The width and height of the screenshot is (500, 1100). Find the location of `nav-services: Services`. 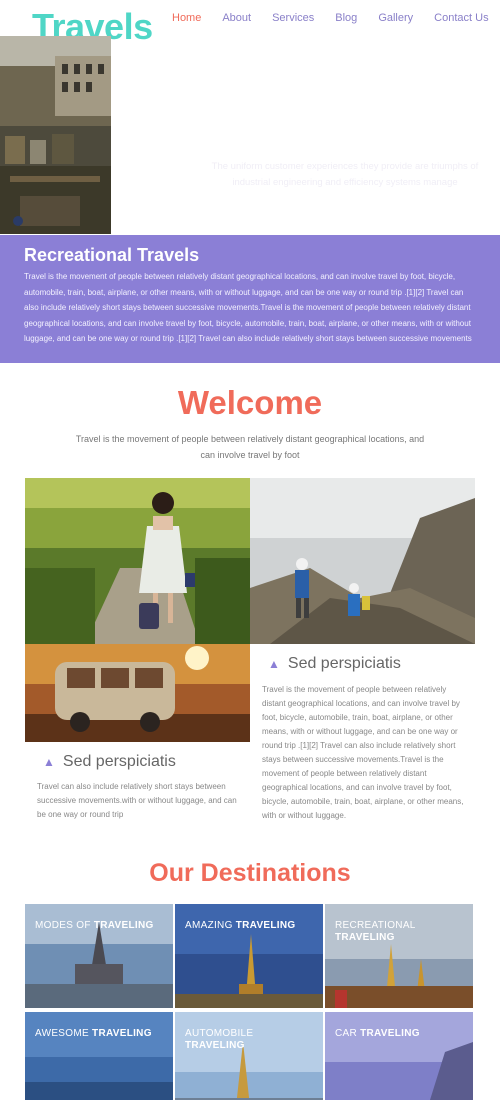

nav-services: Services is located at coordinates (293, 18).